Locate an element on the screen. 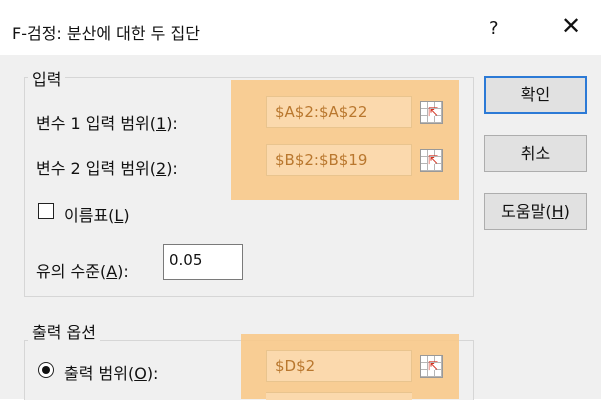 Image resolution: width=601 pixels, height=400 pixels. help-button: 도움말(H) is located at coordinates (535, 211).